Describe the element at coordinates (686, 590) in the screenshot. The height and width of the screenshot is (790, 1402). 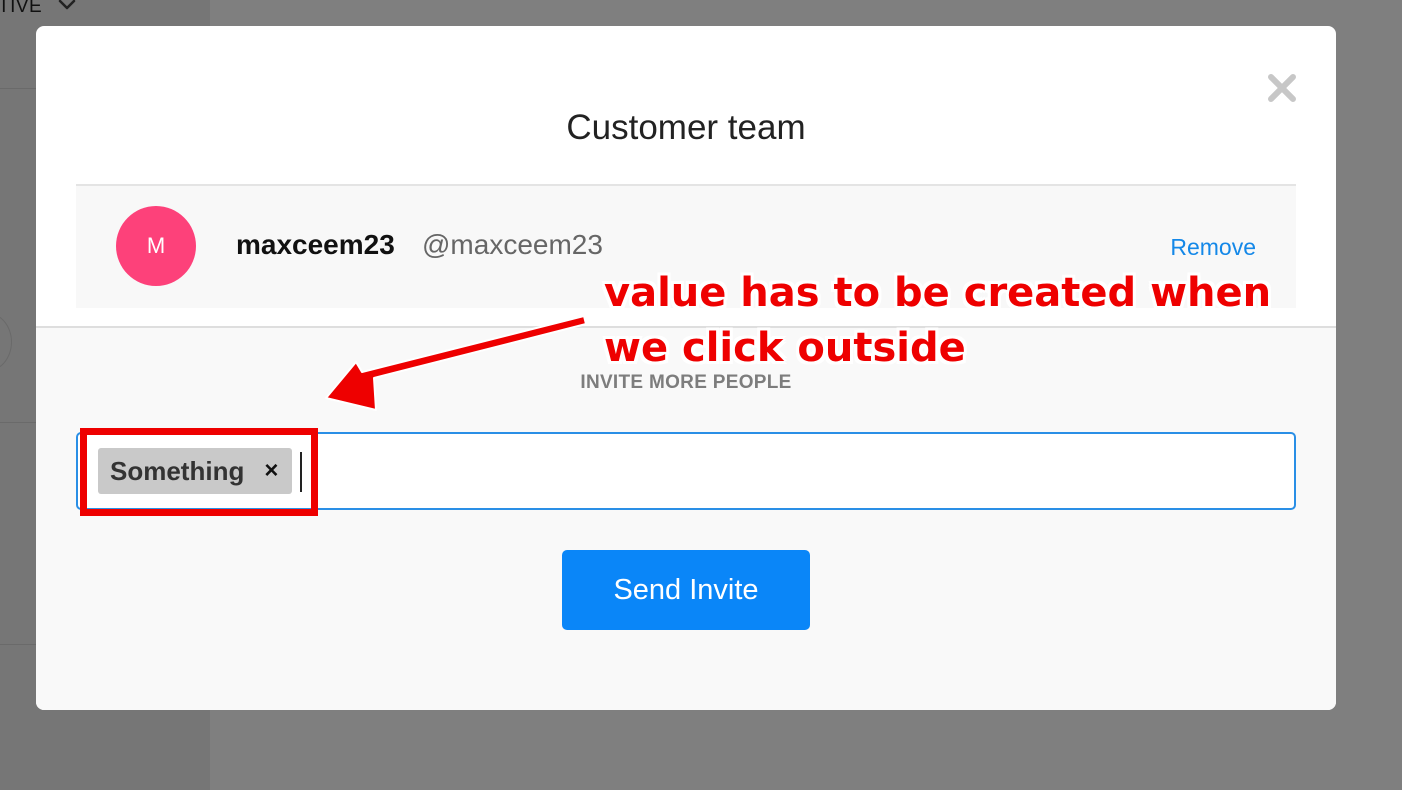
I see `send-invite-button: Send Invite` at that location.